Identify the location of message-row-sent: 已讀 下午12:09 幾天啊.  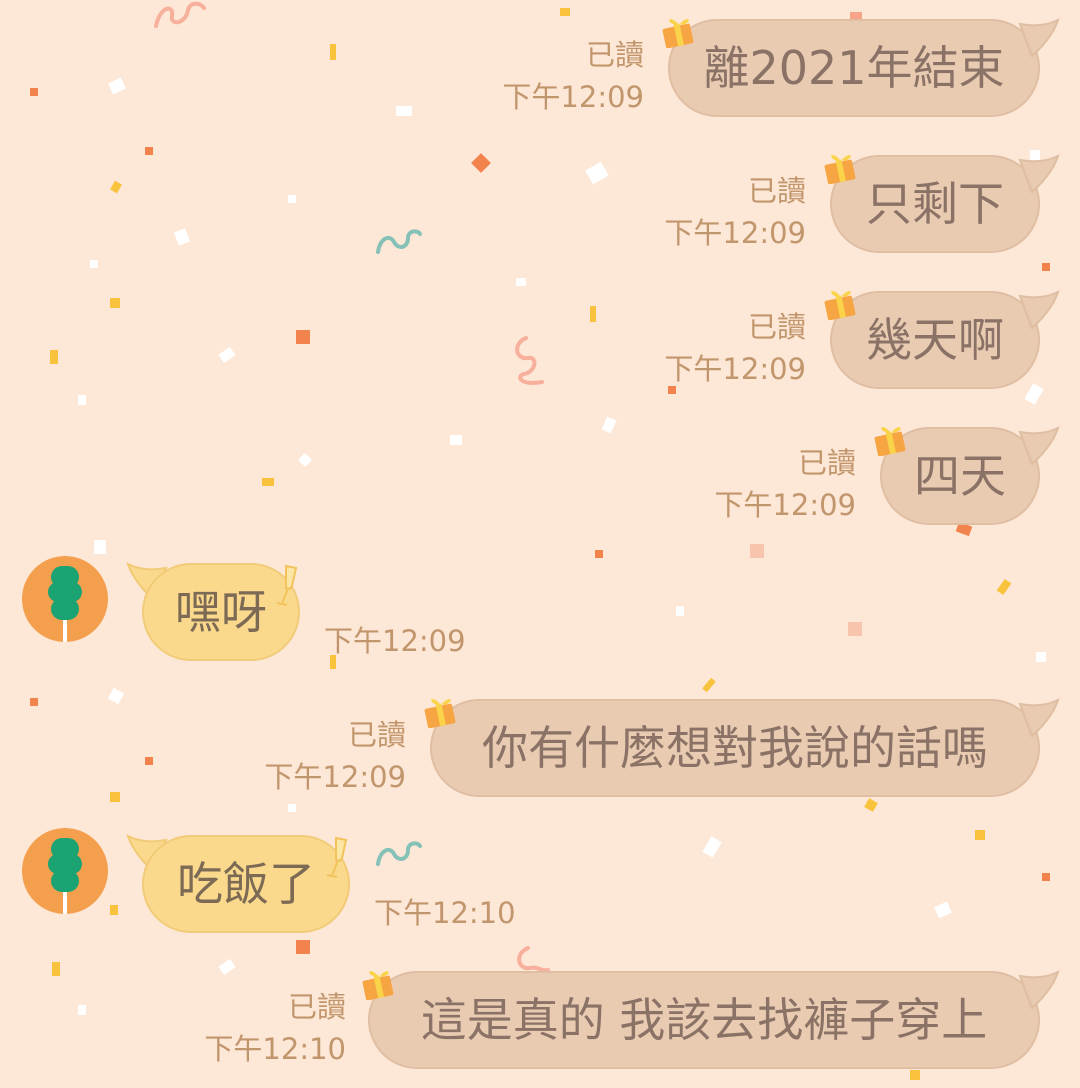
(540, 337).